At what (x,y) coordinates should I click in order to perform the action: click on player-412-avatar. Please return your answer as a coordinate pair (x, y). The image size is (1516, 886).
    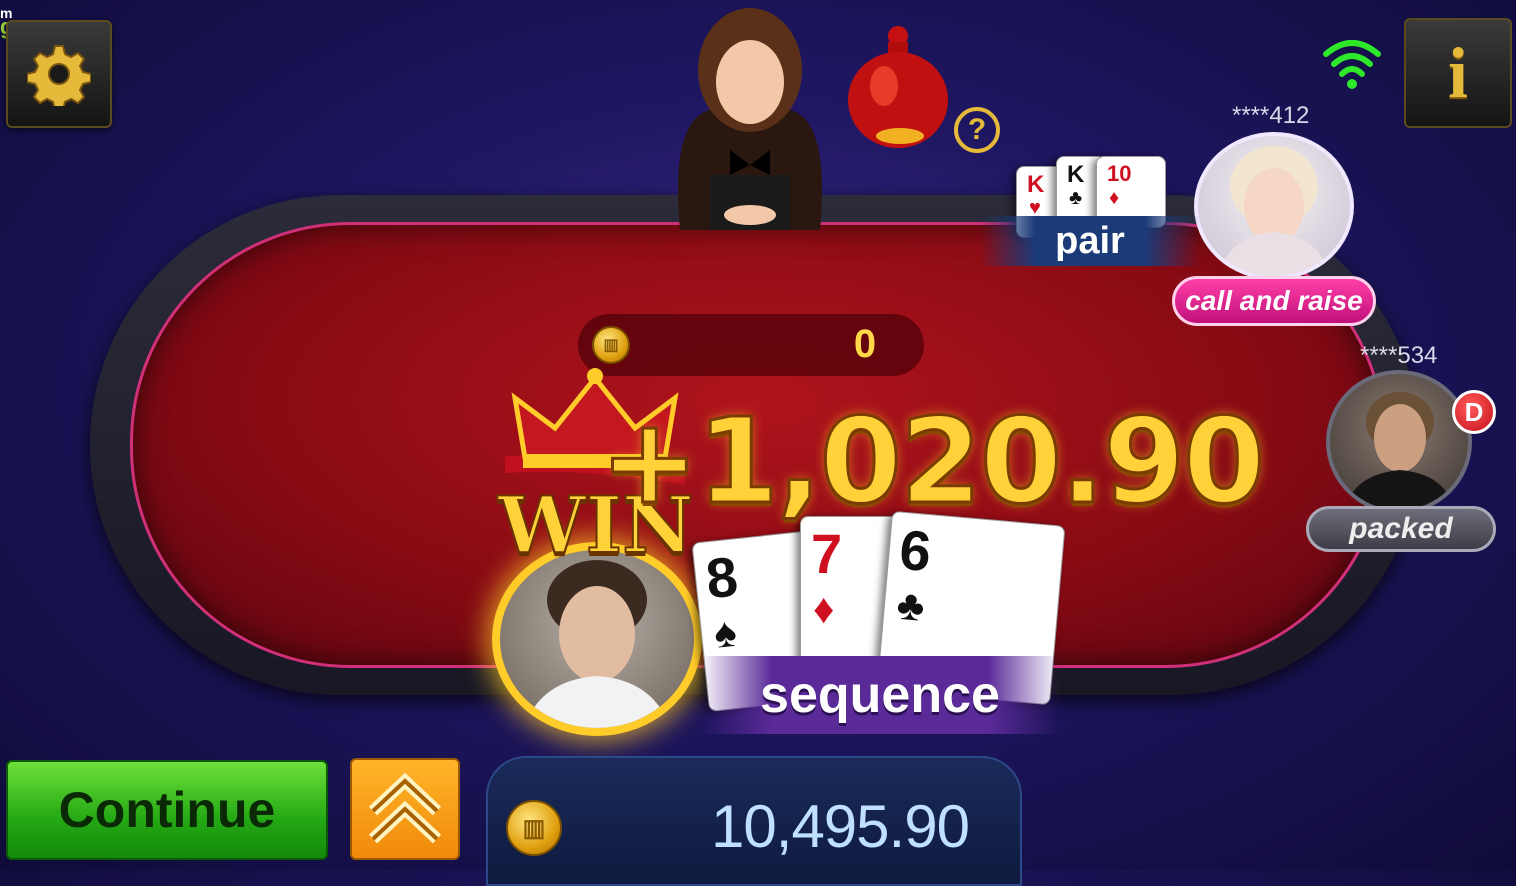
    Looking at the image, I should click on (1274, 206).